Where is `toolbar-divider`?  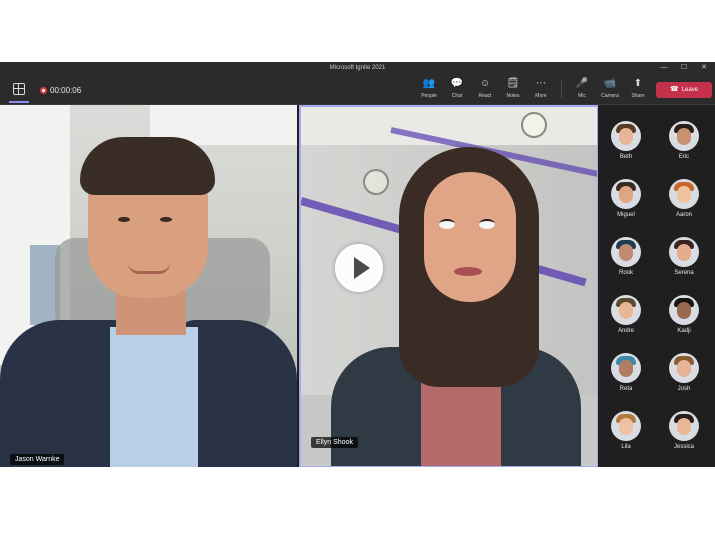
toolbar-divider is located at coordinates (561, 89).